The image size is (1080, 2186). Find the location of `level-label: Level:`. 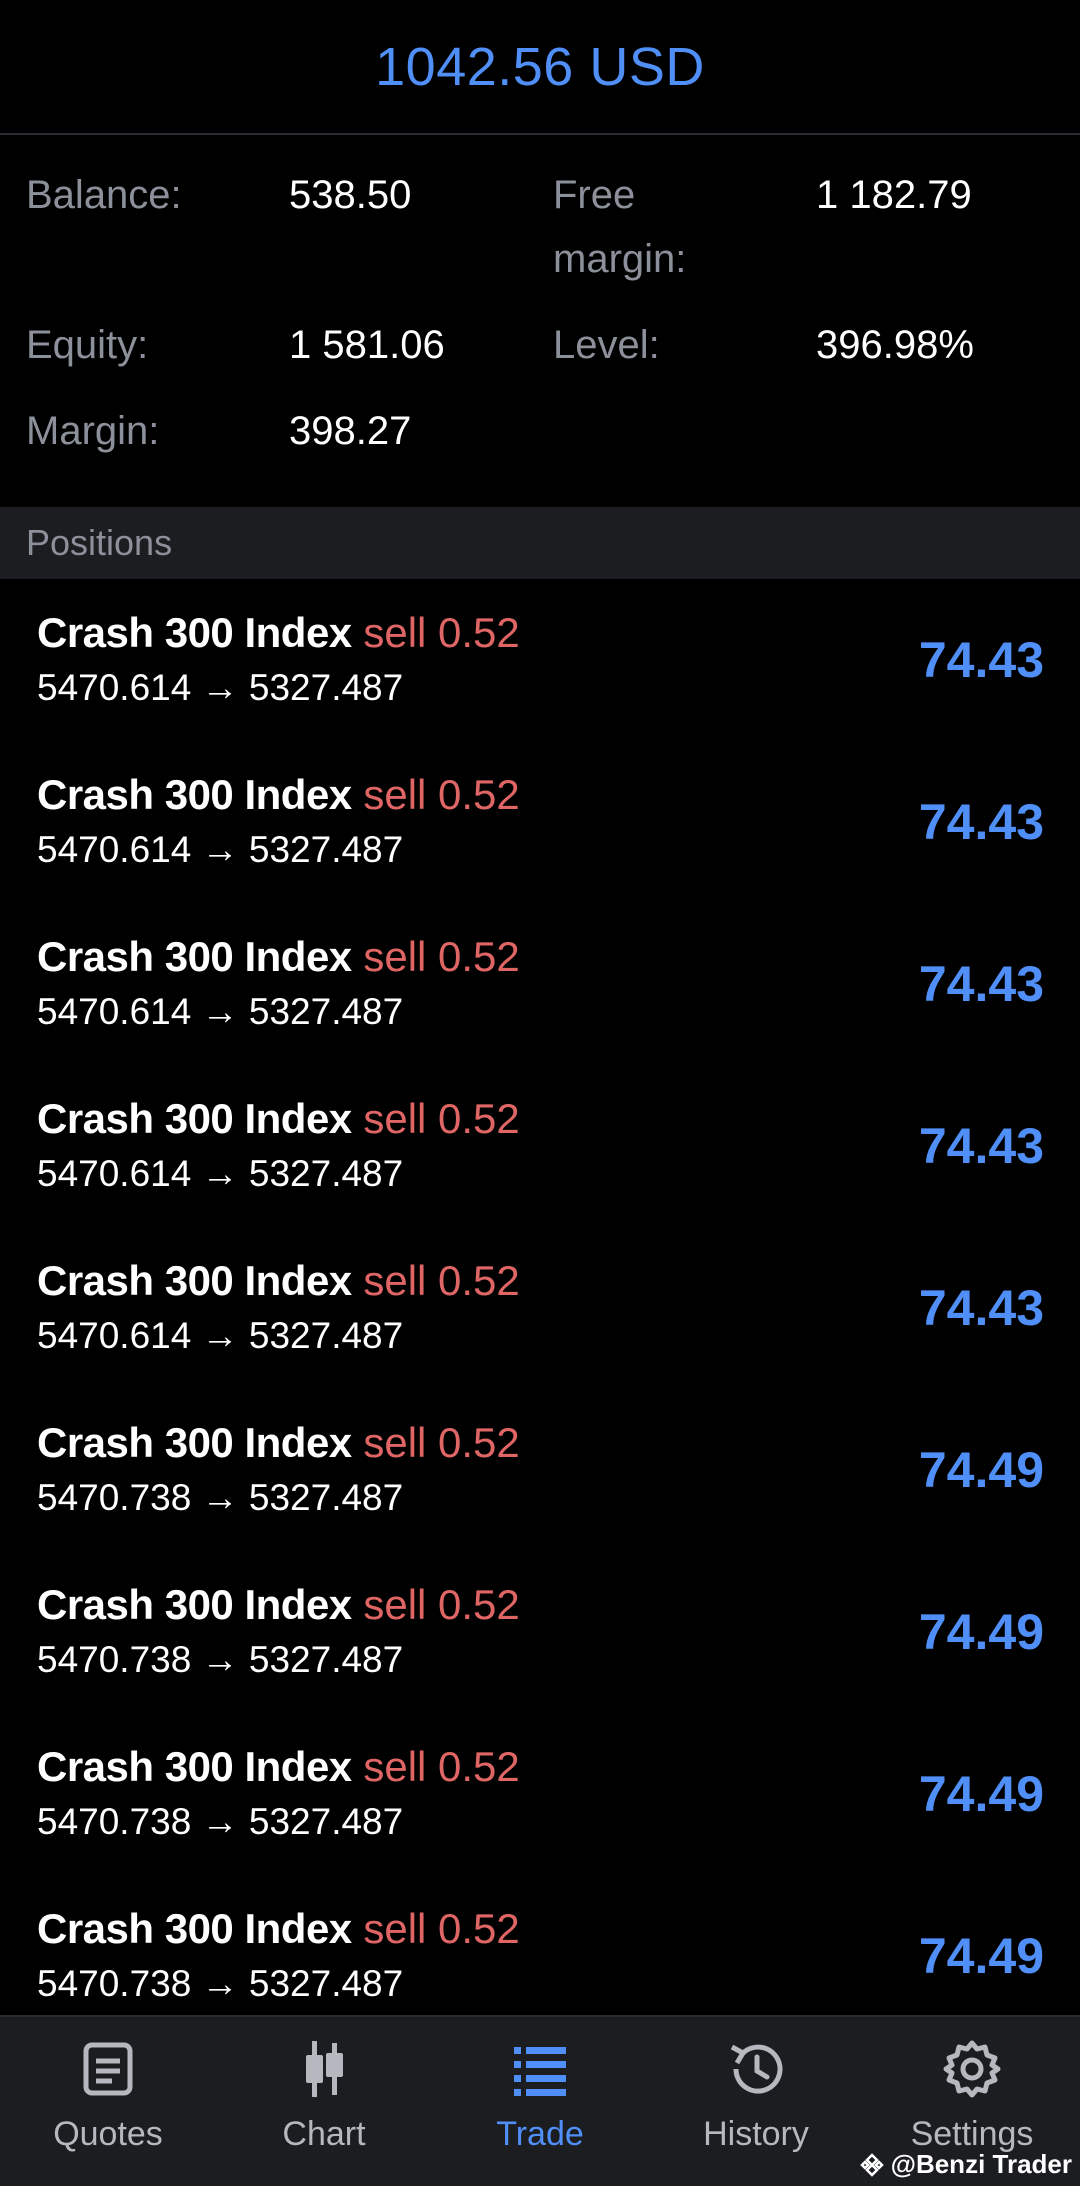

level-label: Level: is located at coordinates (606, 345).